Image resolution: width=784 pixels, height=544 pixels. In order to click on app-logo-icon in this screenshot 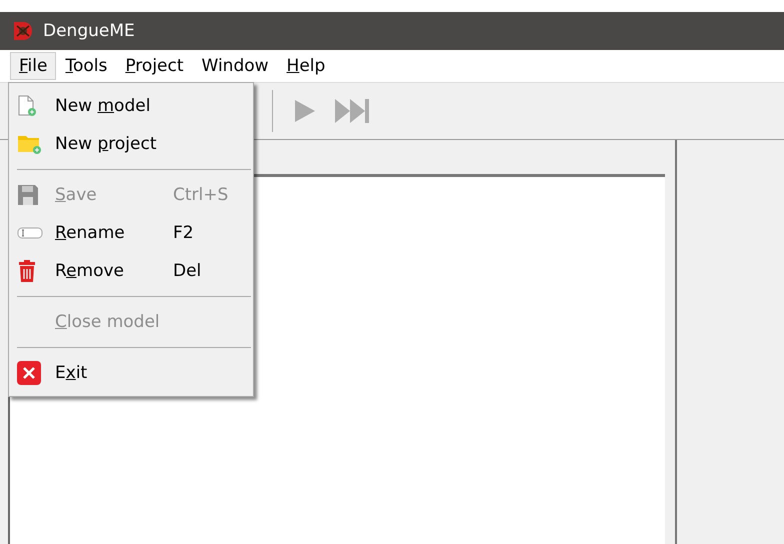, I will do `click(23, 31)`.